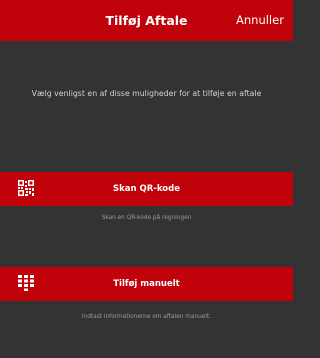  I want to click on cancel-button: Annuller, so click(260, 20).